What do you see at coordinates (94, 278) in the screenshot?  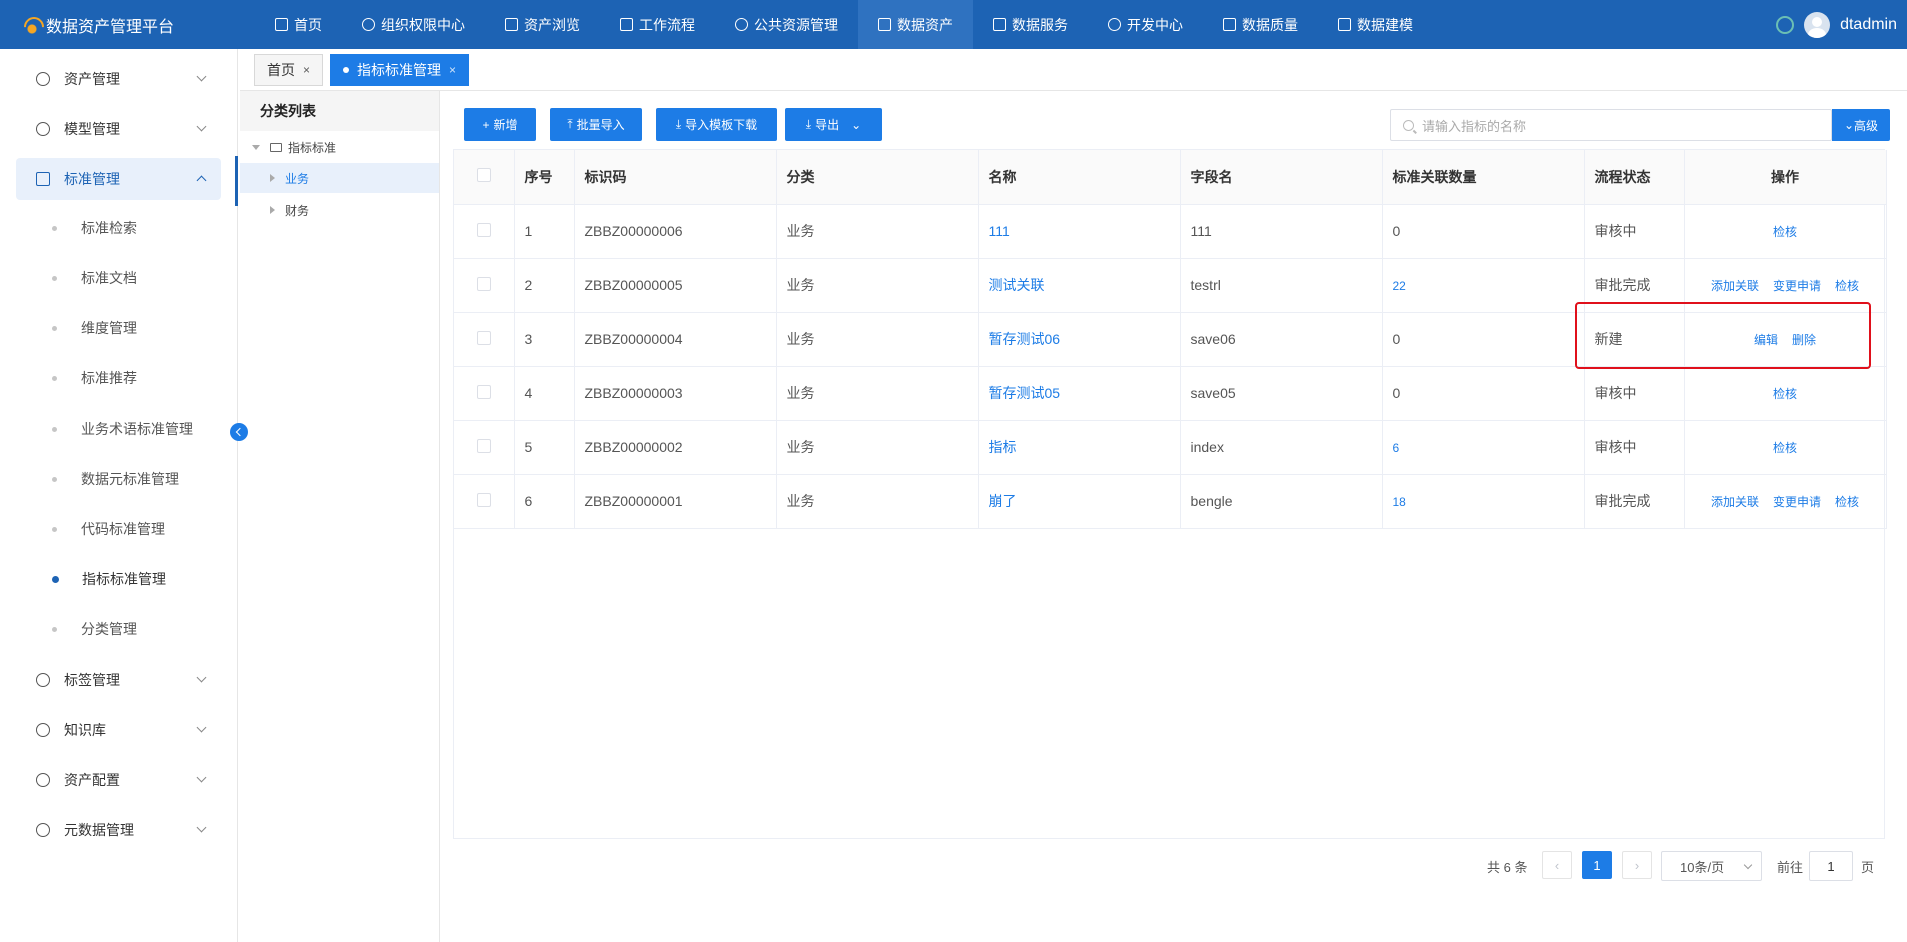 I see `sidebar-subitem-1: 标准文档` at bounding box center [94, 278].